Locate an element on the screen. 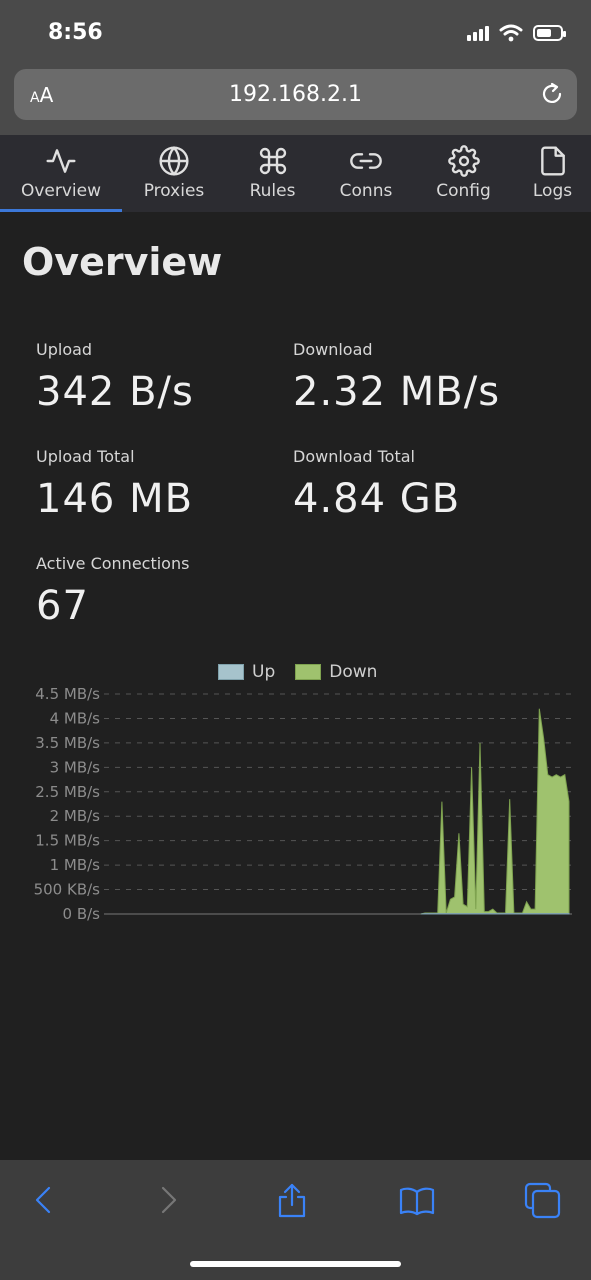  y-tick-label: 4 MB/s is located at coordinates (75, 718).